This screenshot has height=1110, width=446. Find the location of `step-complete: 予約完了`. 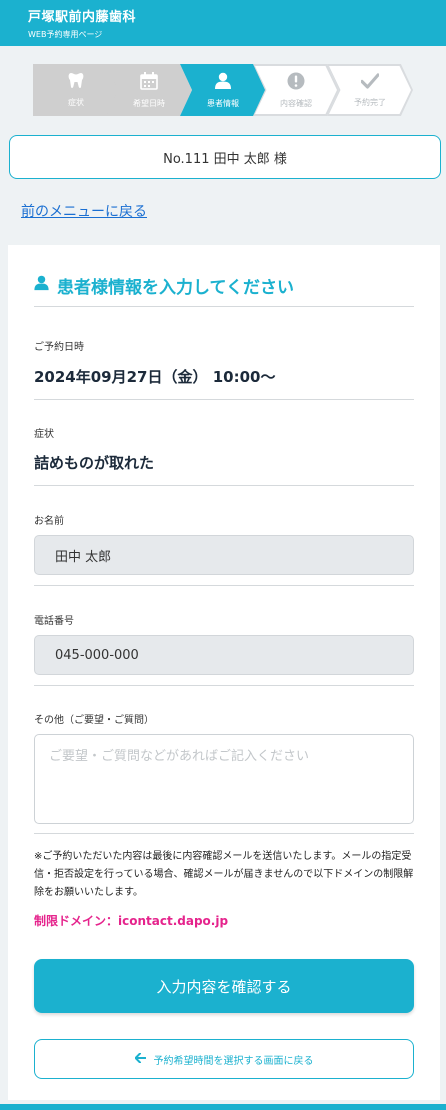

step-complete: 予約完了 is located at coordinates (370, 90).